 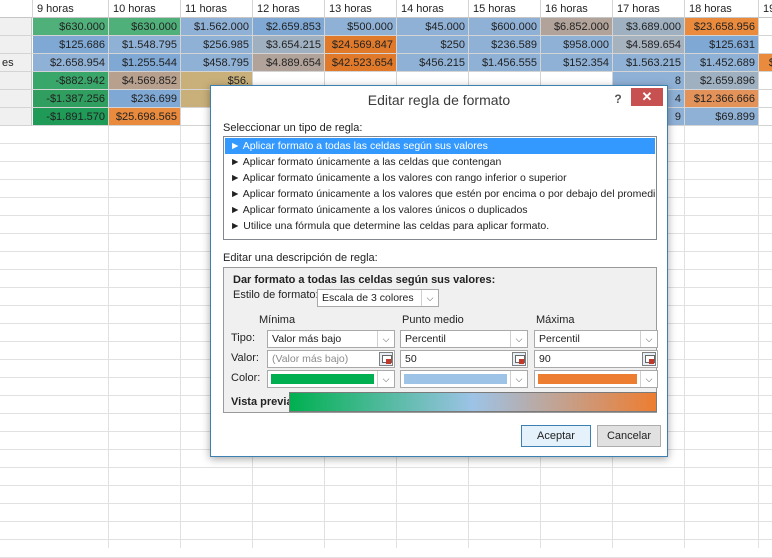 I want to click on minimum-value-text: (Valor más bajo), so click(x=310, y=359).